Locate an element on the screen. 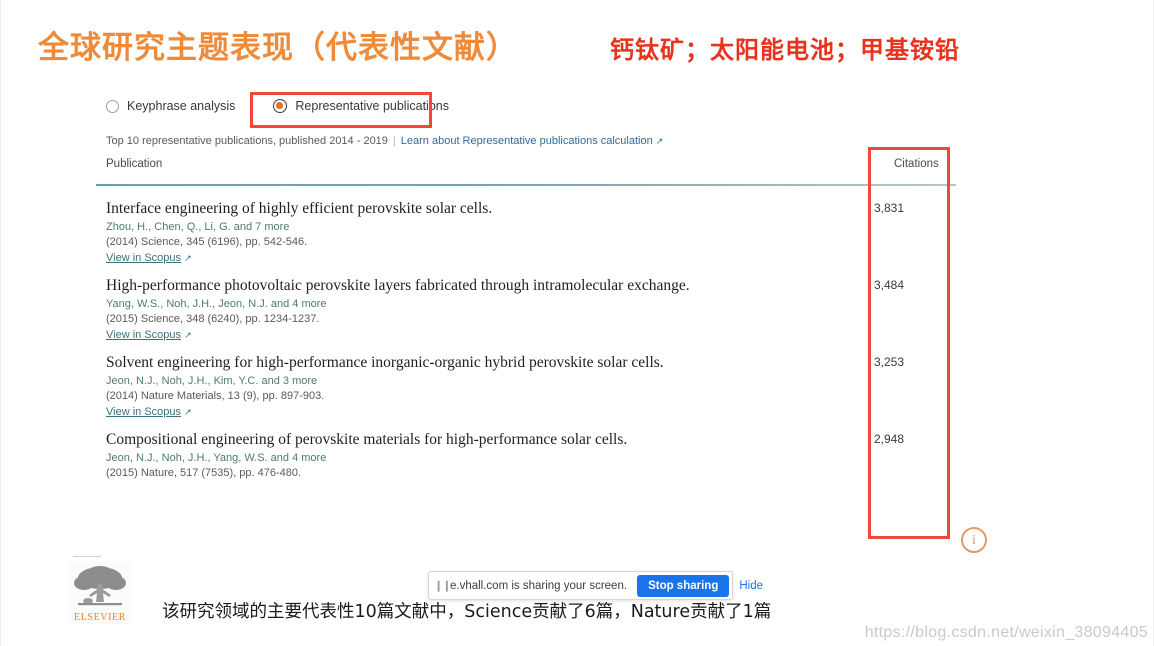 The width and height of the screenshot is (1154, 646). publication-citations: 3,253 is located at coordinates (888, 362).